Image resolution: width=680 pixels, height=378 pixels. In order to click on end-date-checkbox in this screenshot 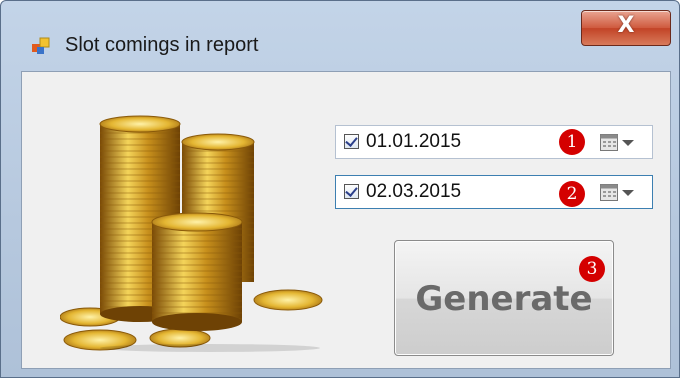, I will do `click(351, 191)`.